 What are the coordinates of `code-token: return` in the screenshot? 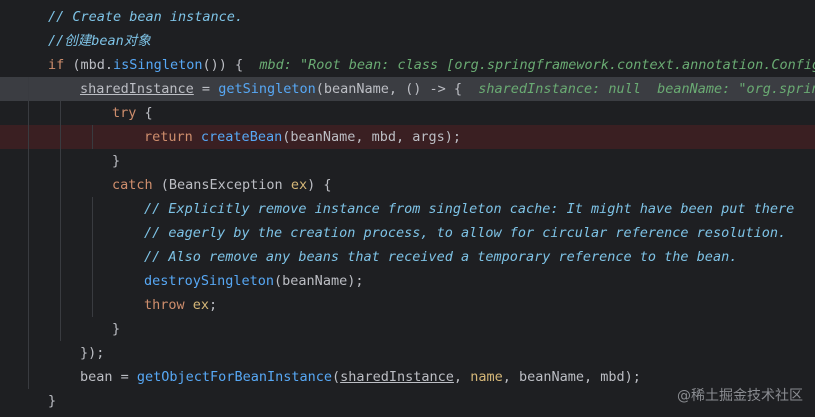 It's located at (168, 137).